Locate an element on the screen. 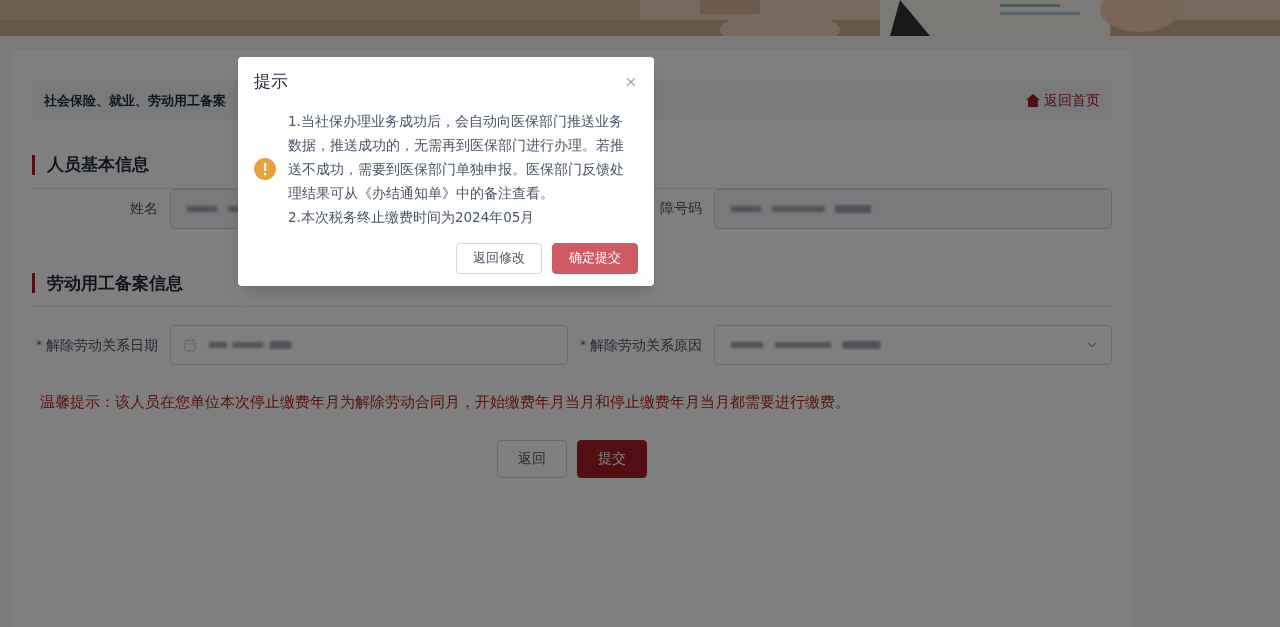 The image size is (1280, 627). submit-button: 提交 is located at coordinates (612, 458).